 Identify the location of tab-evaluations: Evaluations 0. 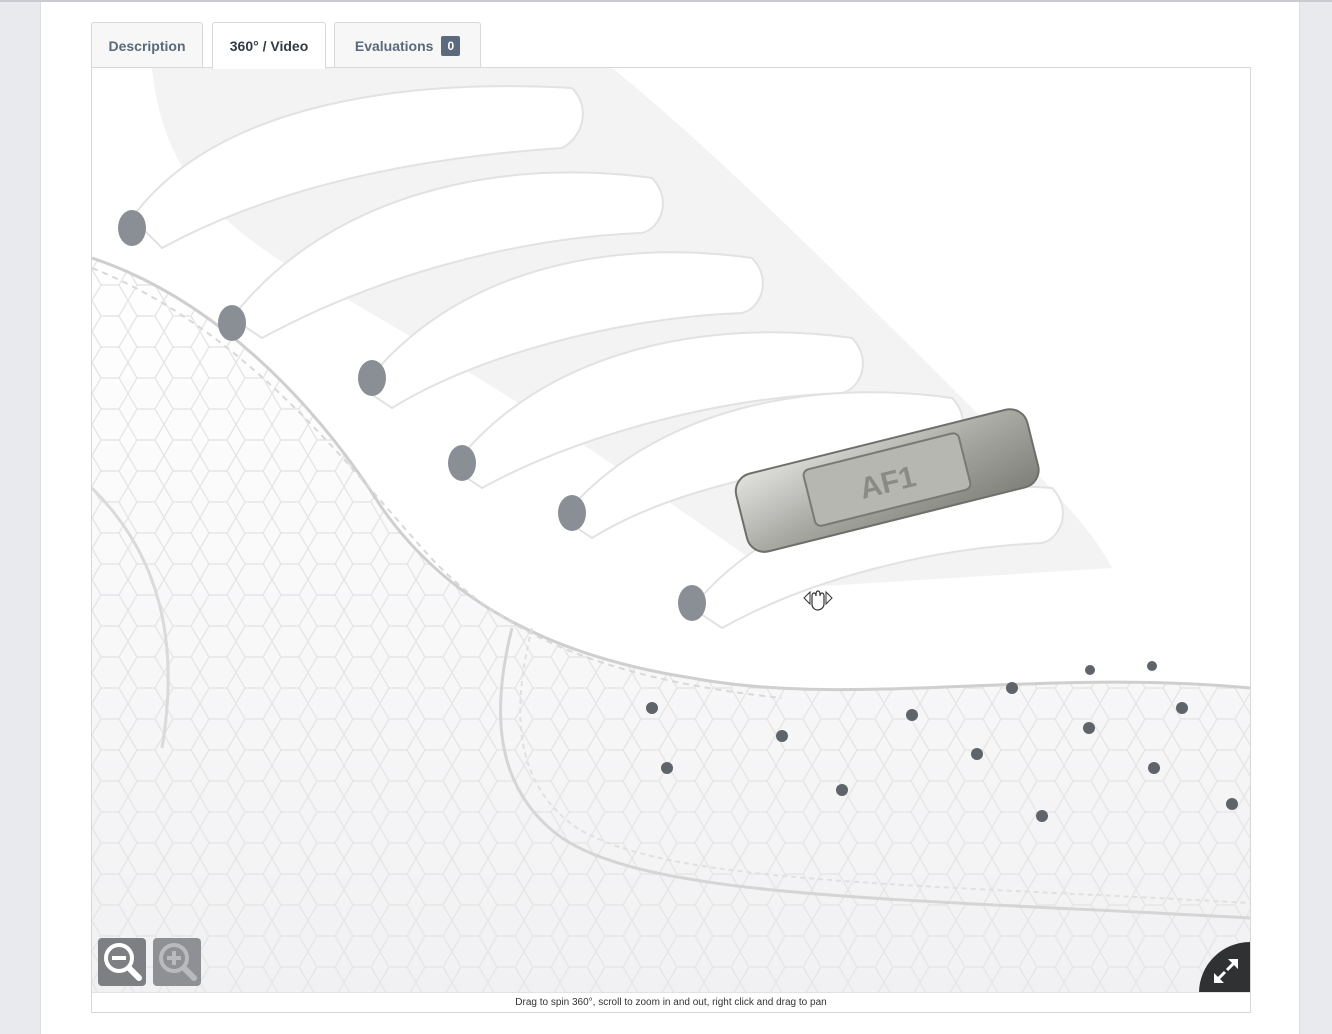
(407, 45).